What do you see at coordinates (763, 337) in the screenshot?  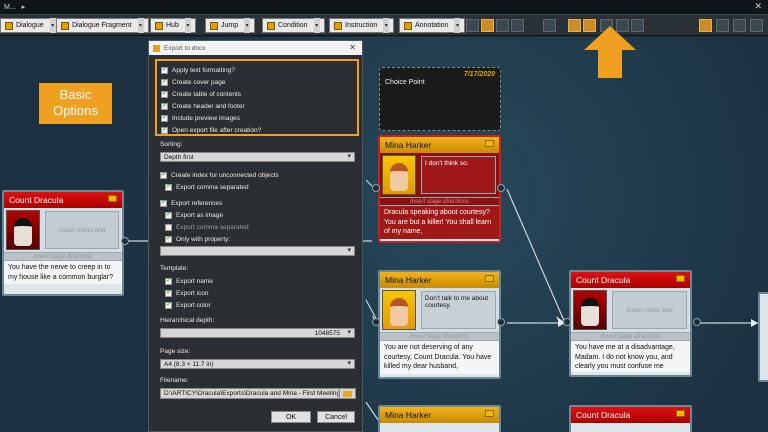 I see `dialogue-node-offscreen` at bounding box center [763, 337].